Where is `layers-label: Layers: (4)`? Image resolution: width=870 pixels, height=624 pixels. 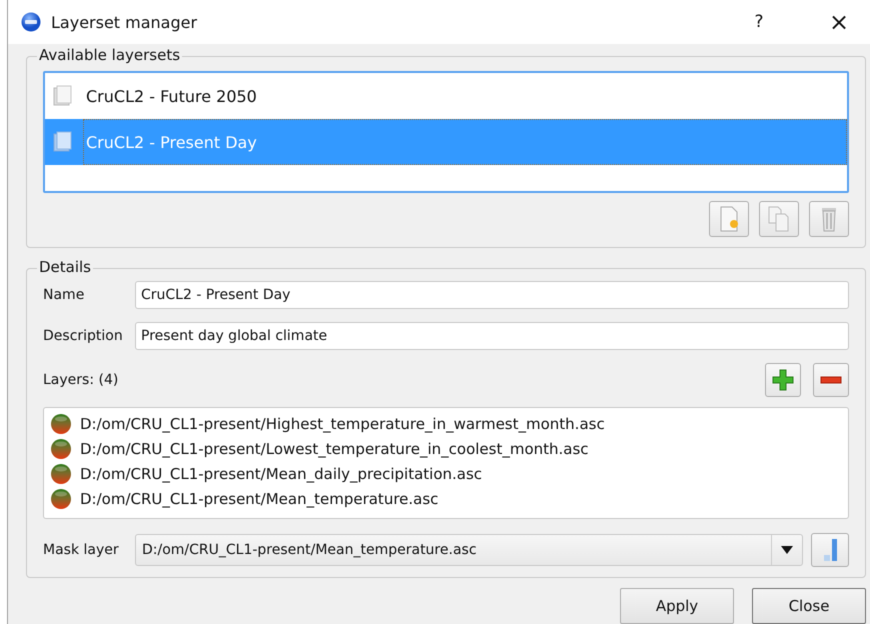 layers-label: Layers: (4) is located at coordinates (80, 380).